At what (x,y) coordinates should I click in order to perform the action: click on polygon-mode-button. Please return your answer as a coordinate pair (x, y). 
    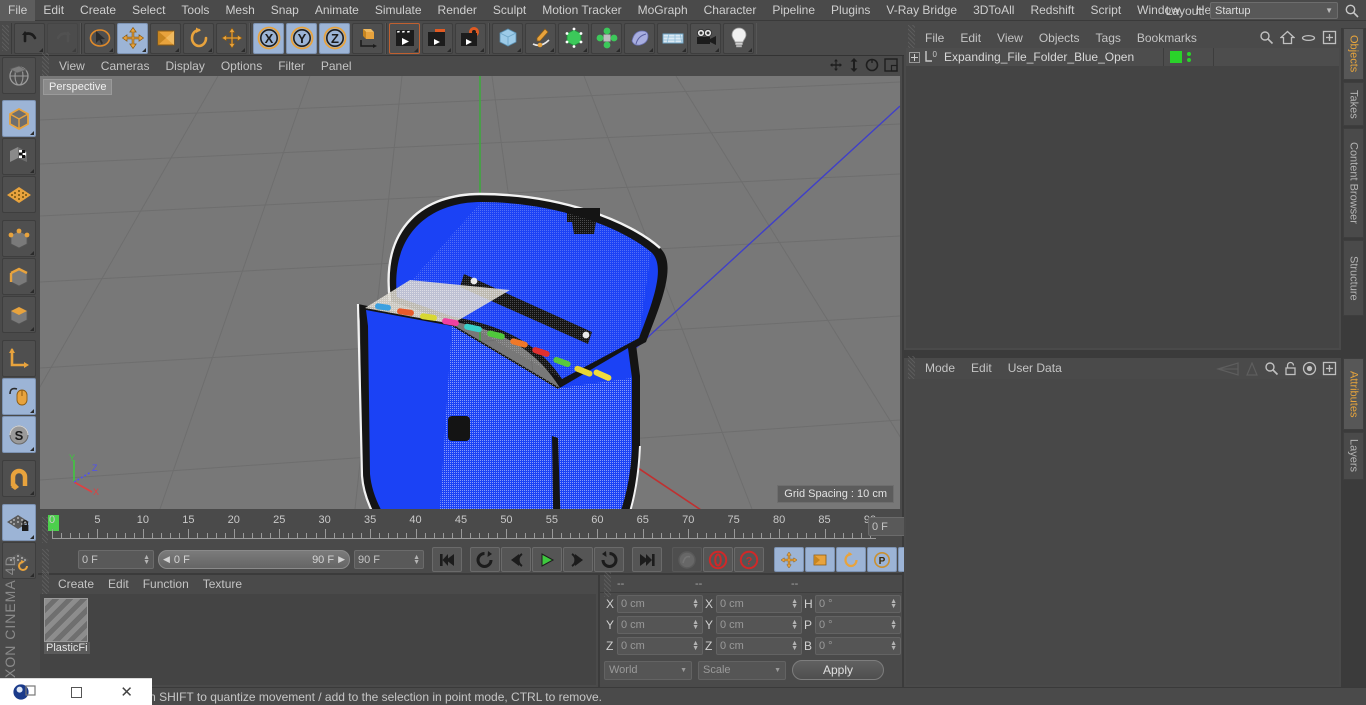
    Looking at the image, I should click on (19, 314).